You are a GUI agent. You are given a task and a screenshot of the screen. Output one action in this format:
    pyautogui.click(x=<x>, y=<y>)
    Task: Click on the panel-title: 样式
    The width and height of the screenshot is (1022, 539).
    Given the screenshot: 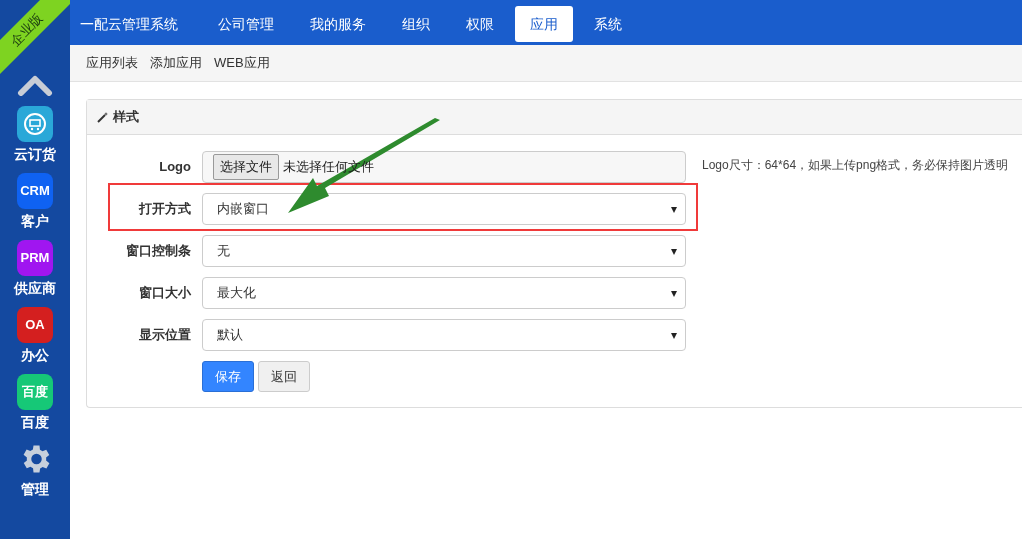 What is the action you would take?
    pyautogui.click(x=126, y=117)
    